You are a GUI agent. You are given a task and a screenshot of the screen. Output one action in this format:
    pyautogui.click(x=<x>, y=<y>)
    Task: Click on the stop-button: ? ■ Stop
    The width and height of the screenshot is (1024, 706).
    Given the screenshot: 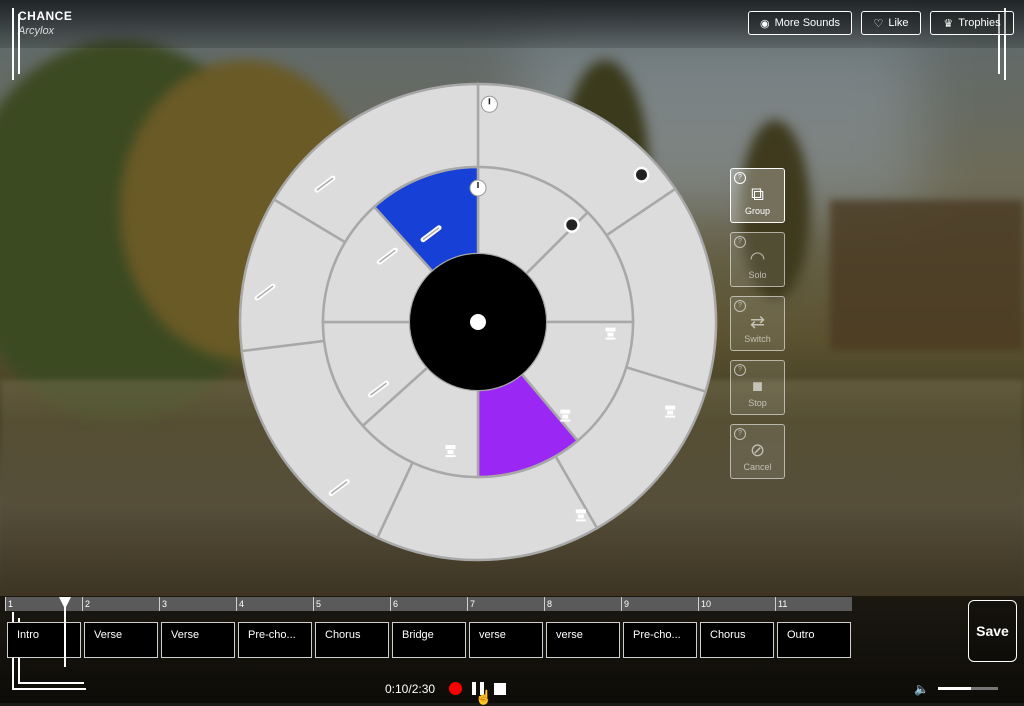 What is the action you would take?
    pyautogui.click(x=757, y=387)
    